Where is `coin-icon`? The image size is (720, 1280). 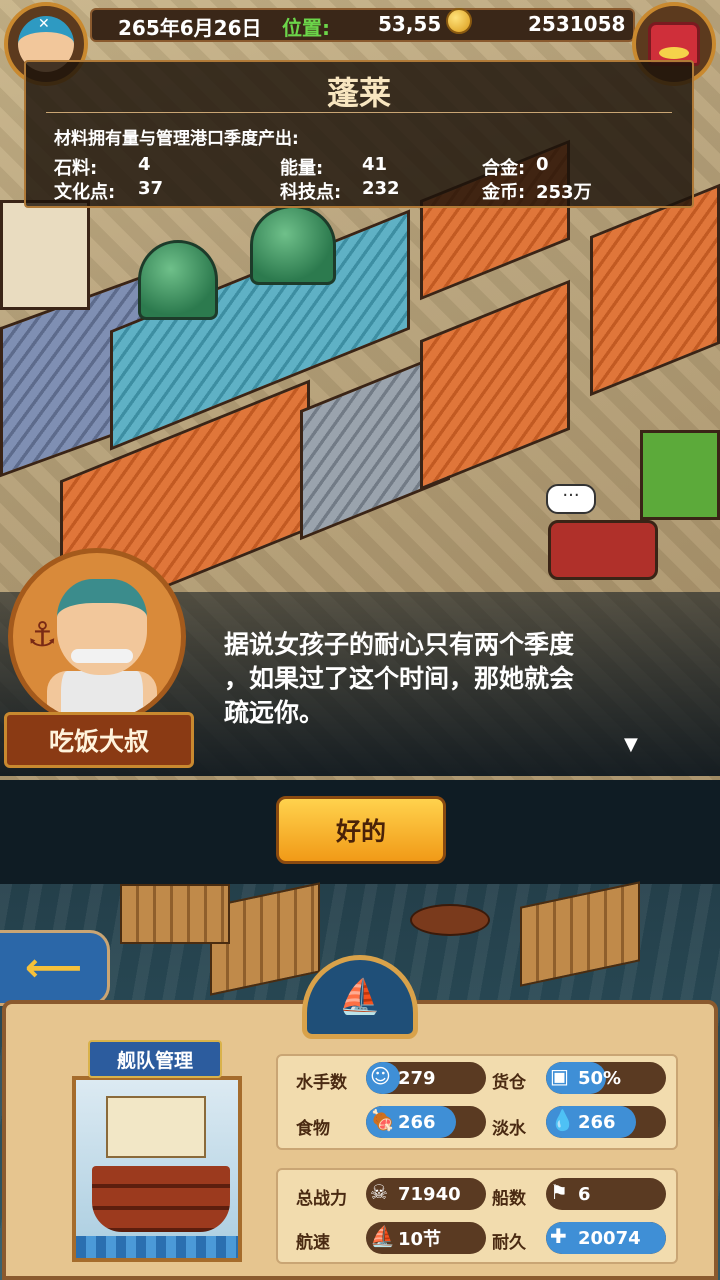
coin-icon is located at coordinates (459, 21).